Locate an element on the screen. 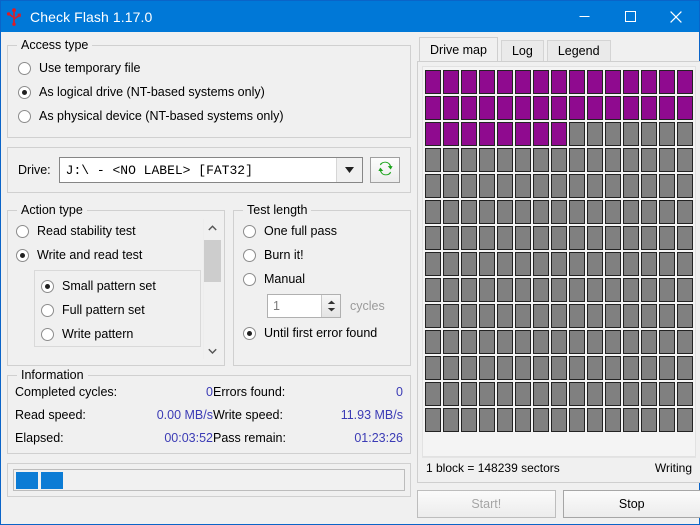 This screenshot has height=525, width=700. radio-burn-it: Burn it! is located at coordinates (322, 255).